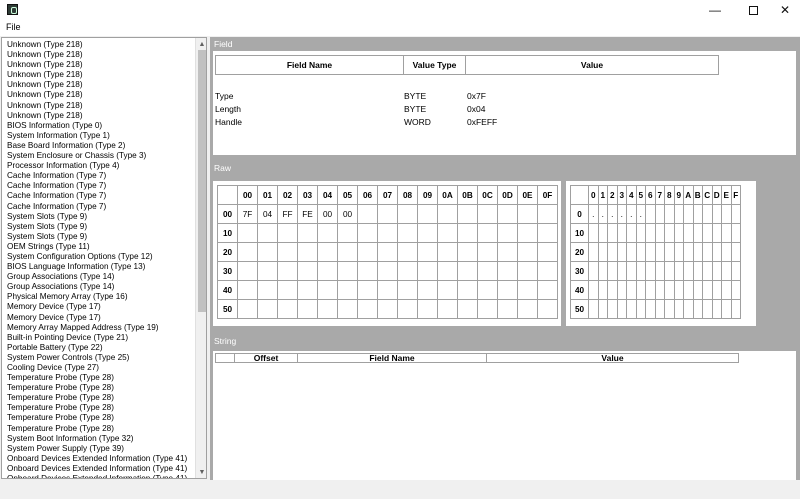 Image resolution: width=800 pixels, height=499 pixels. I want to click on list-item: System Slots (Type 9), so click(102, 227).